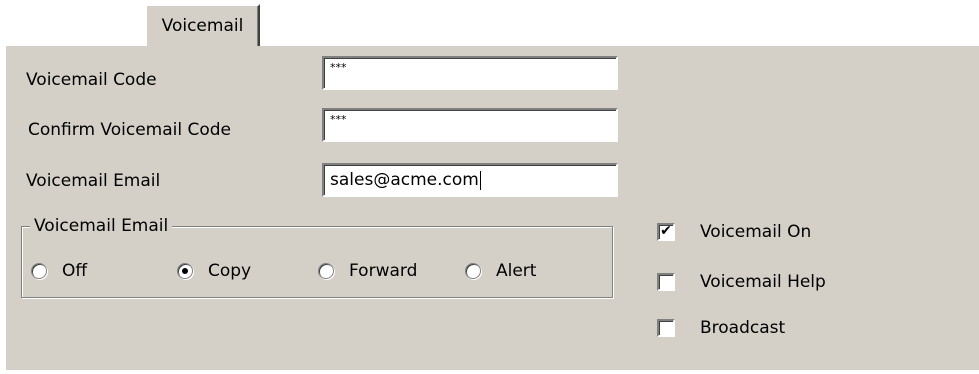  What do you see at coordinates (470, 73) in the screenshot?
I see `voicemail-code-input: ***` at bounding box center [470, 73].